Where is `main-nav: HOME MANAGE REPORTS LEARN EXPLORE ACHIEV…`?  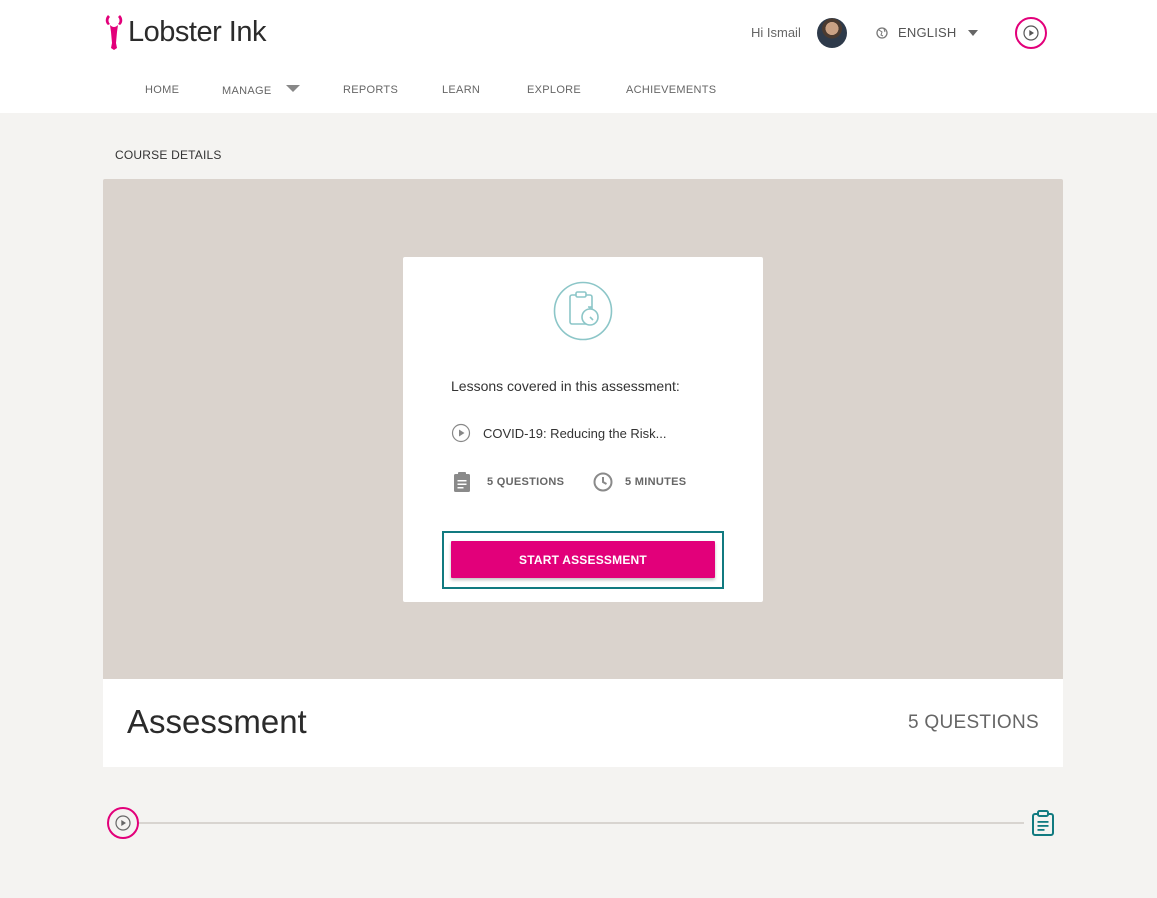 main-nav: HOME MANAGE REPORTS LEARN EXPLORE ACHIEV… is located at coordinates (578, 91).